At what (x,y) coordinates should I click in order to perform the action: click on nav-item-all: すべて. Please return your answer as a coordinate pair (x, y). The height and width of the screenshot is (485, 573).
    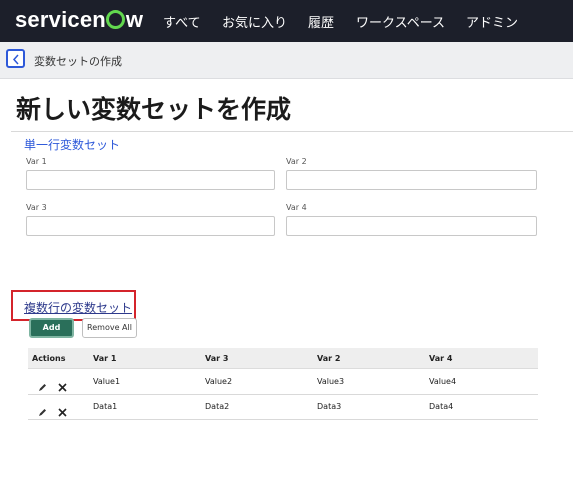
    Looking at the image, I should click on (182, 21).